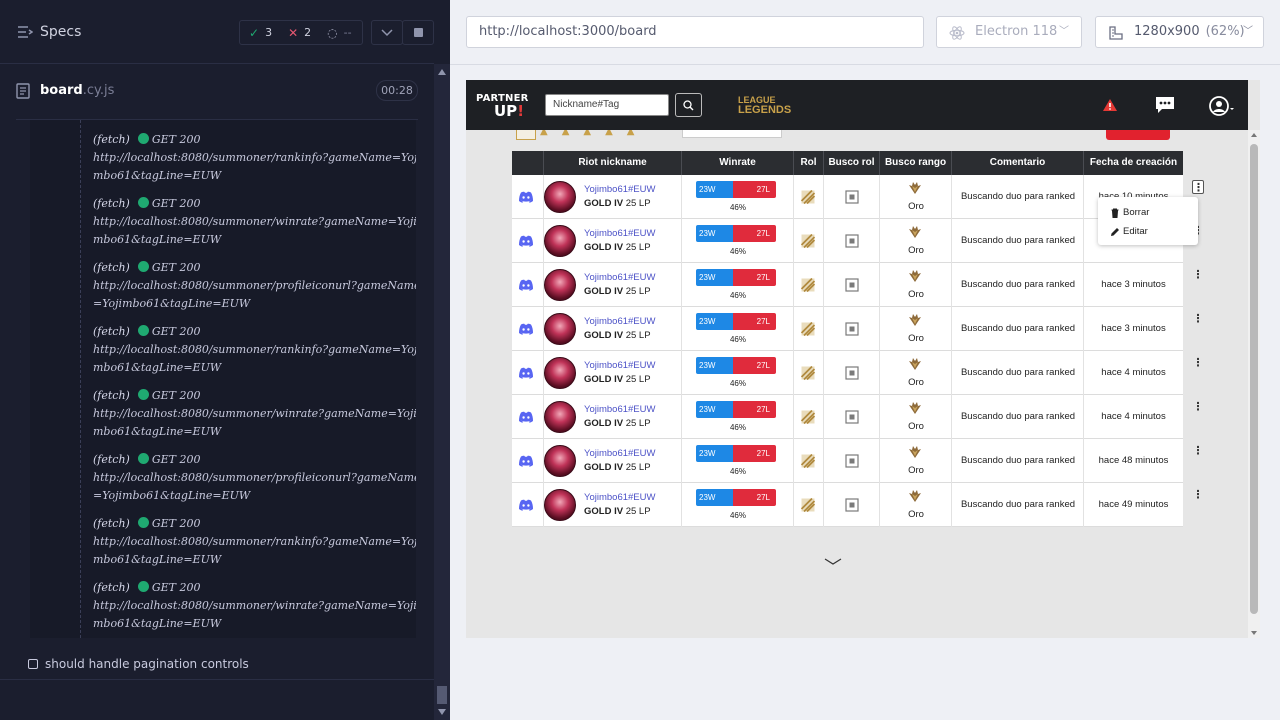  I want to click on column-header: Busco rol, so click(852, 163).